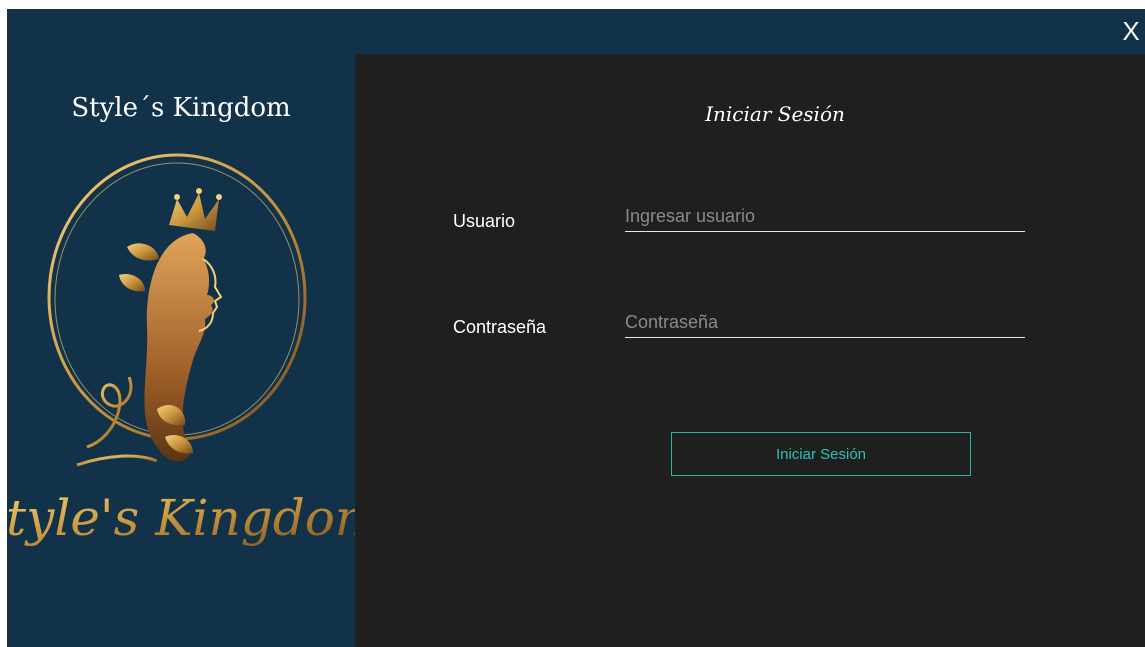 Image resolution: width=1145 pixels, height=647 pixels. I want to click on login-button: Iniciar Sesión, so click(821, 454).